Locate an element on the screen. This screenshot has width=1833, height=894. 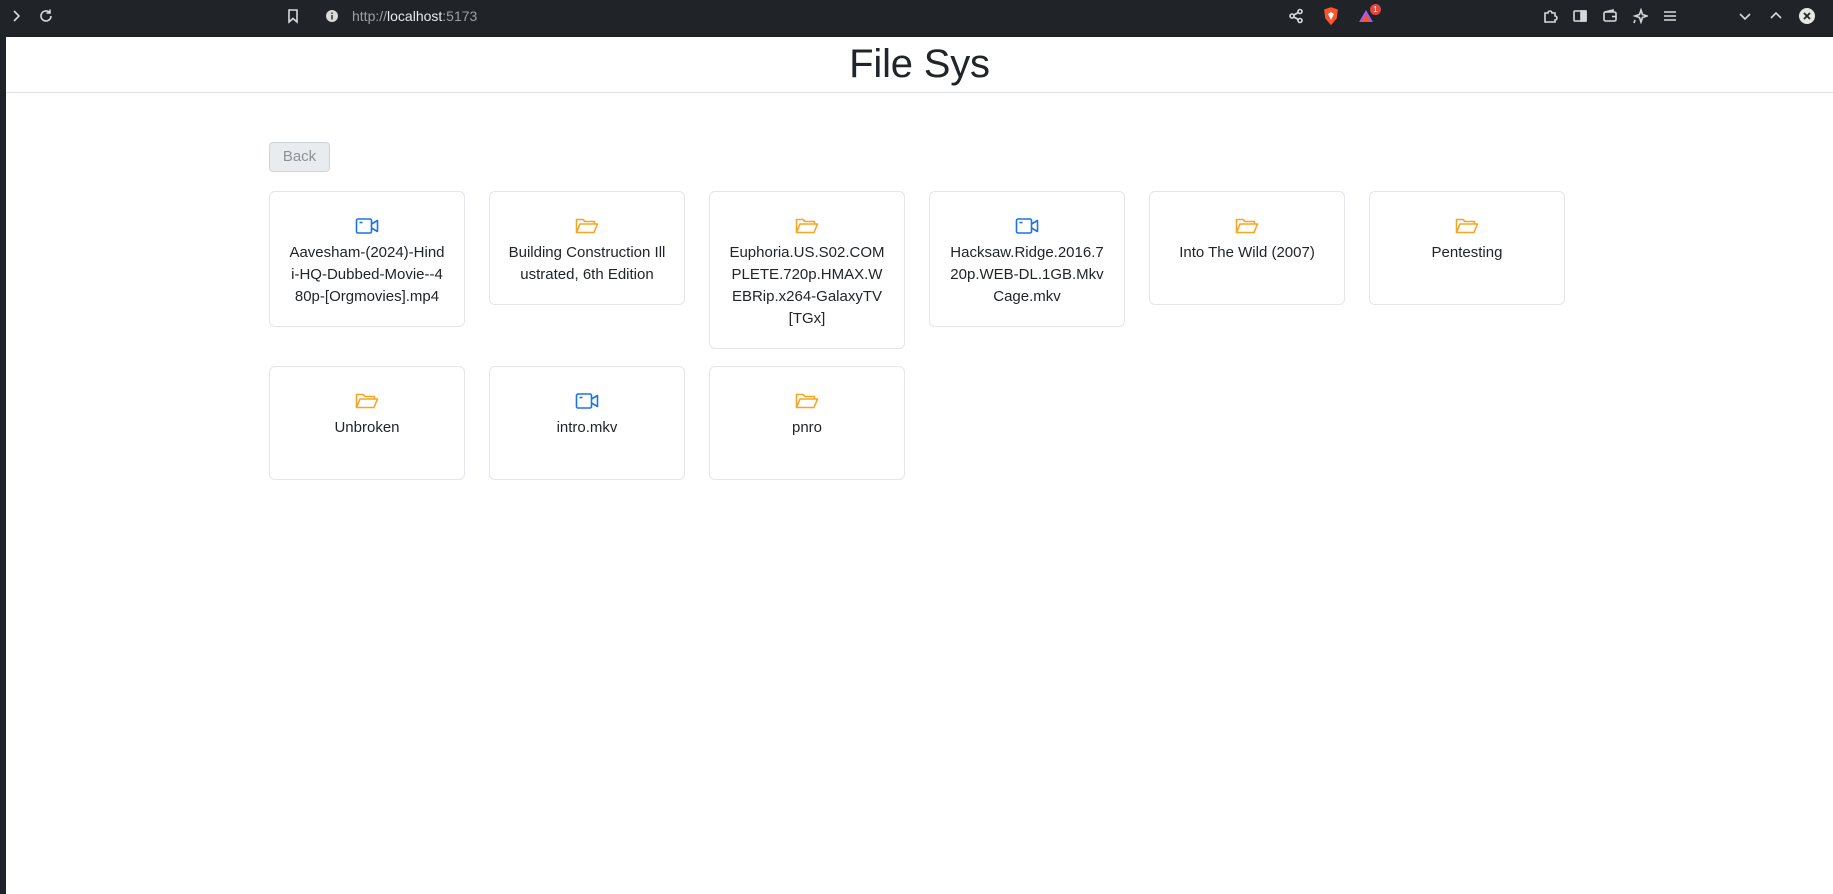
leo-ai-icon is located at coordinates (1640, 16).